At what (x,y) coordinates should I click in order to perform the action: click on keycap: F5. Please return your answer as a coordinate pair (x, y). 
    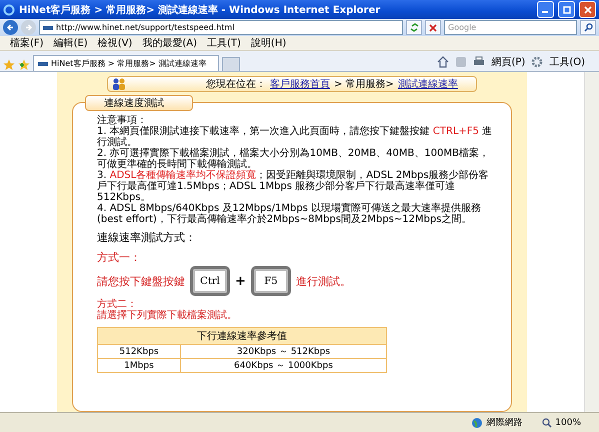
    Looking at the image, I should click on (270, 281).